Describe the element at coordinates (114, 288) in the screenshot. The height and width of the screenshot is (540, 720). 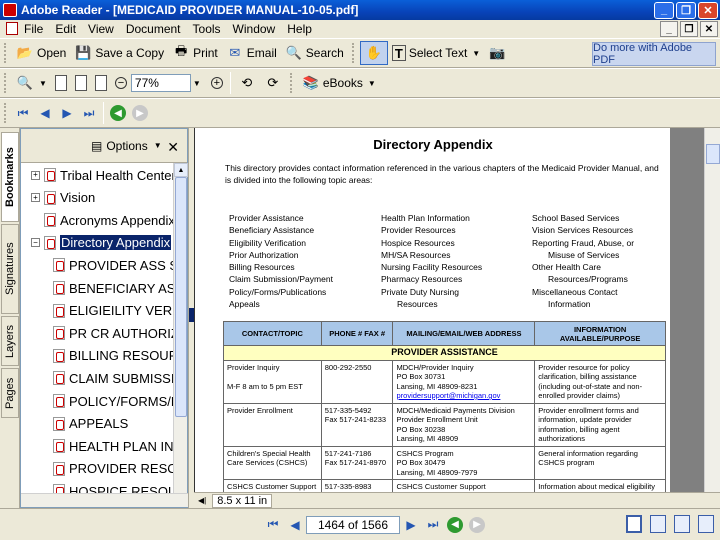
I see `bookmark-item: BENEFICIARY AS` at that location.